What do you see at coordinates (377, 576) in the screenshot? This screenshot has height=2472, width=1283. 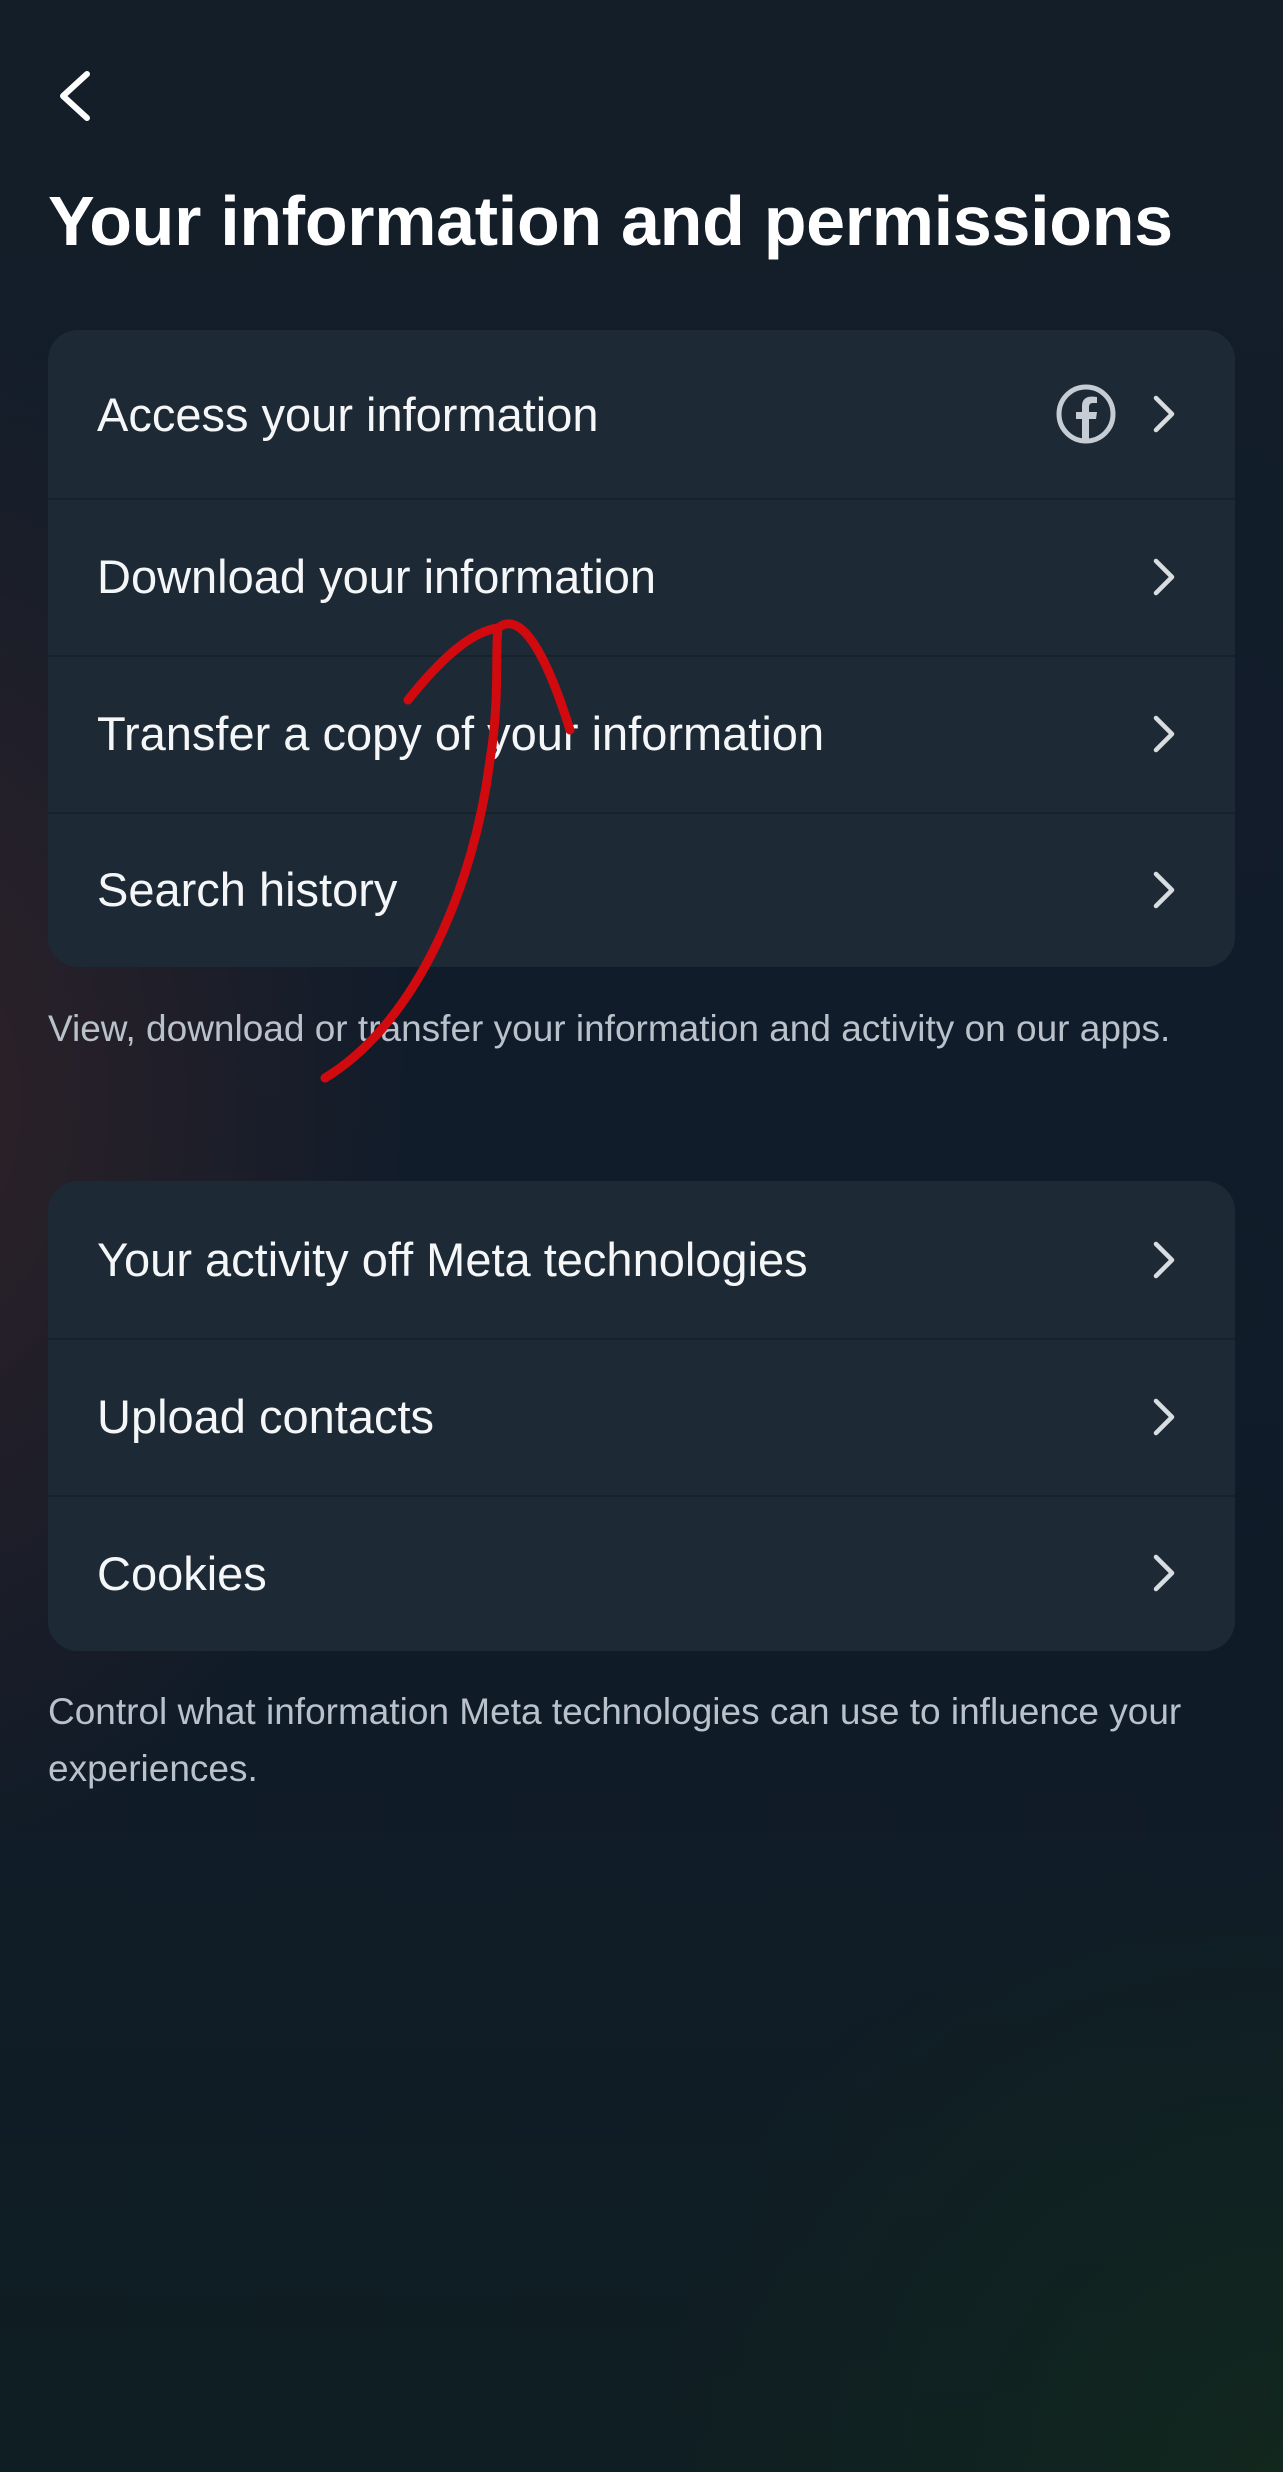 I see `row-label: Download your information` at bounding box center [377, 576].